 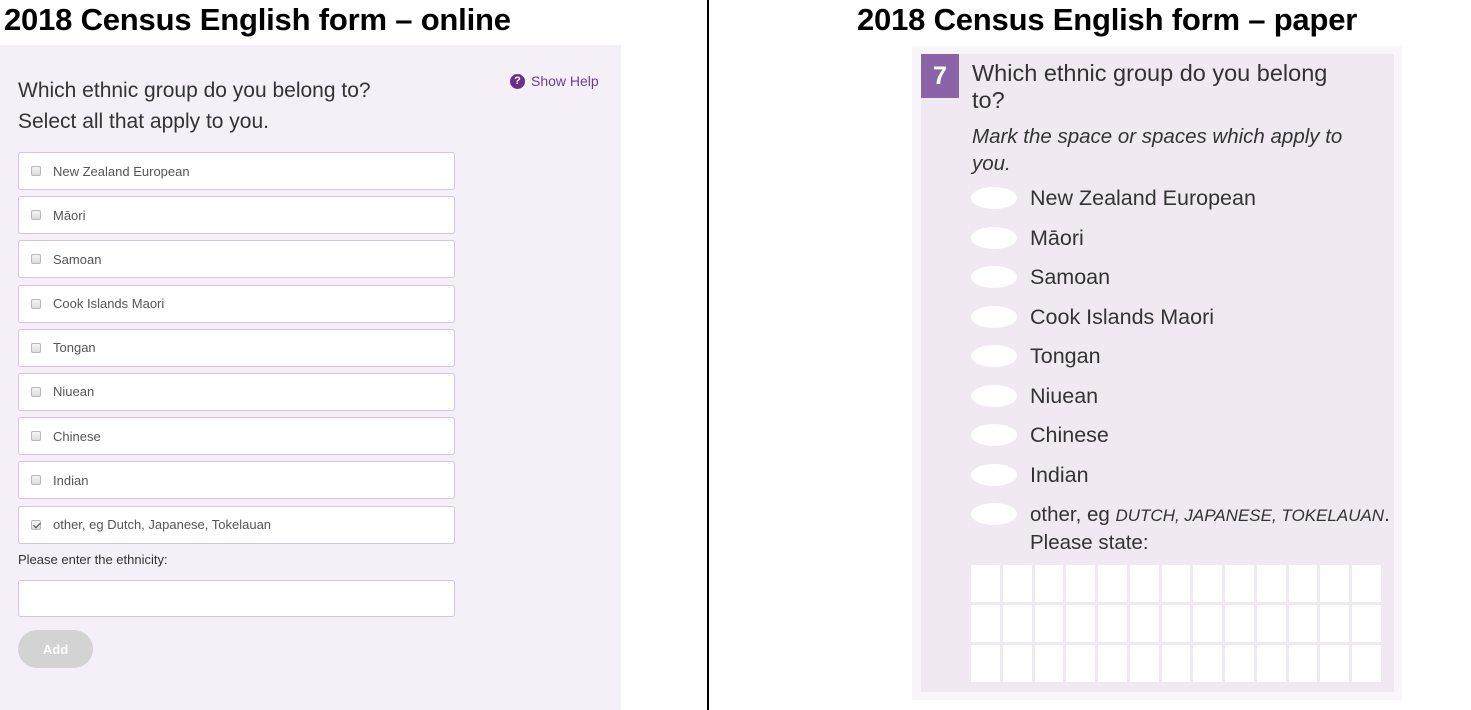 I want to click on paper-form-heading: 2018 Census English form – paper, so click(x=1107, y=19).